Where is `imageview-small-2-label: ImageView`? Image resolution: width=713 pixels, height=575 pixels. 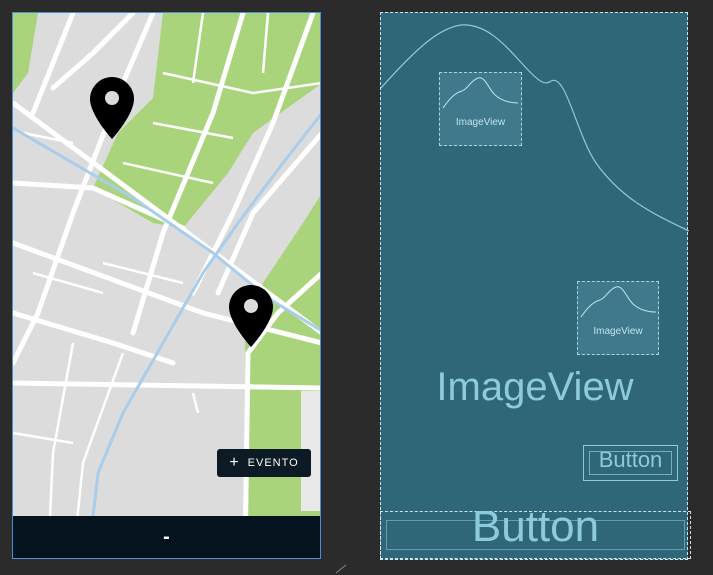 imageview-small-2-label: ImageView is located at coordinates (618, 331).